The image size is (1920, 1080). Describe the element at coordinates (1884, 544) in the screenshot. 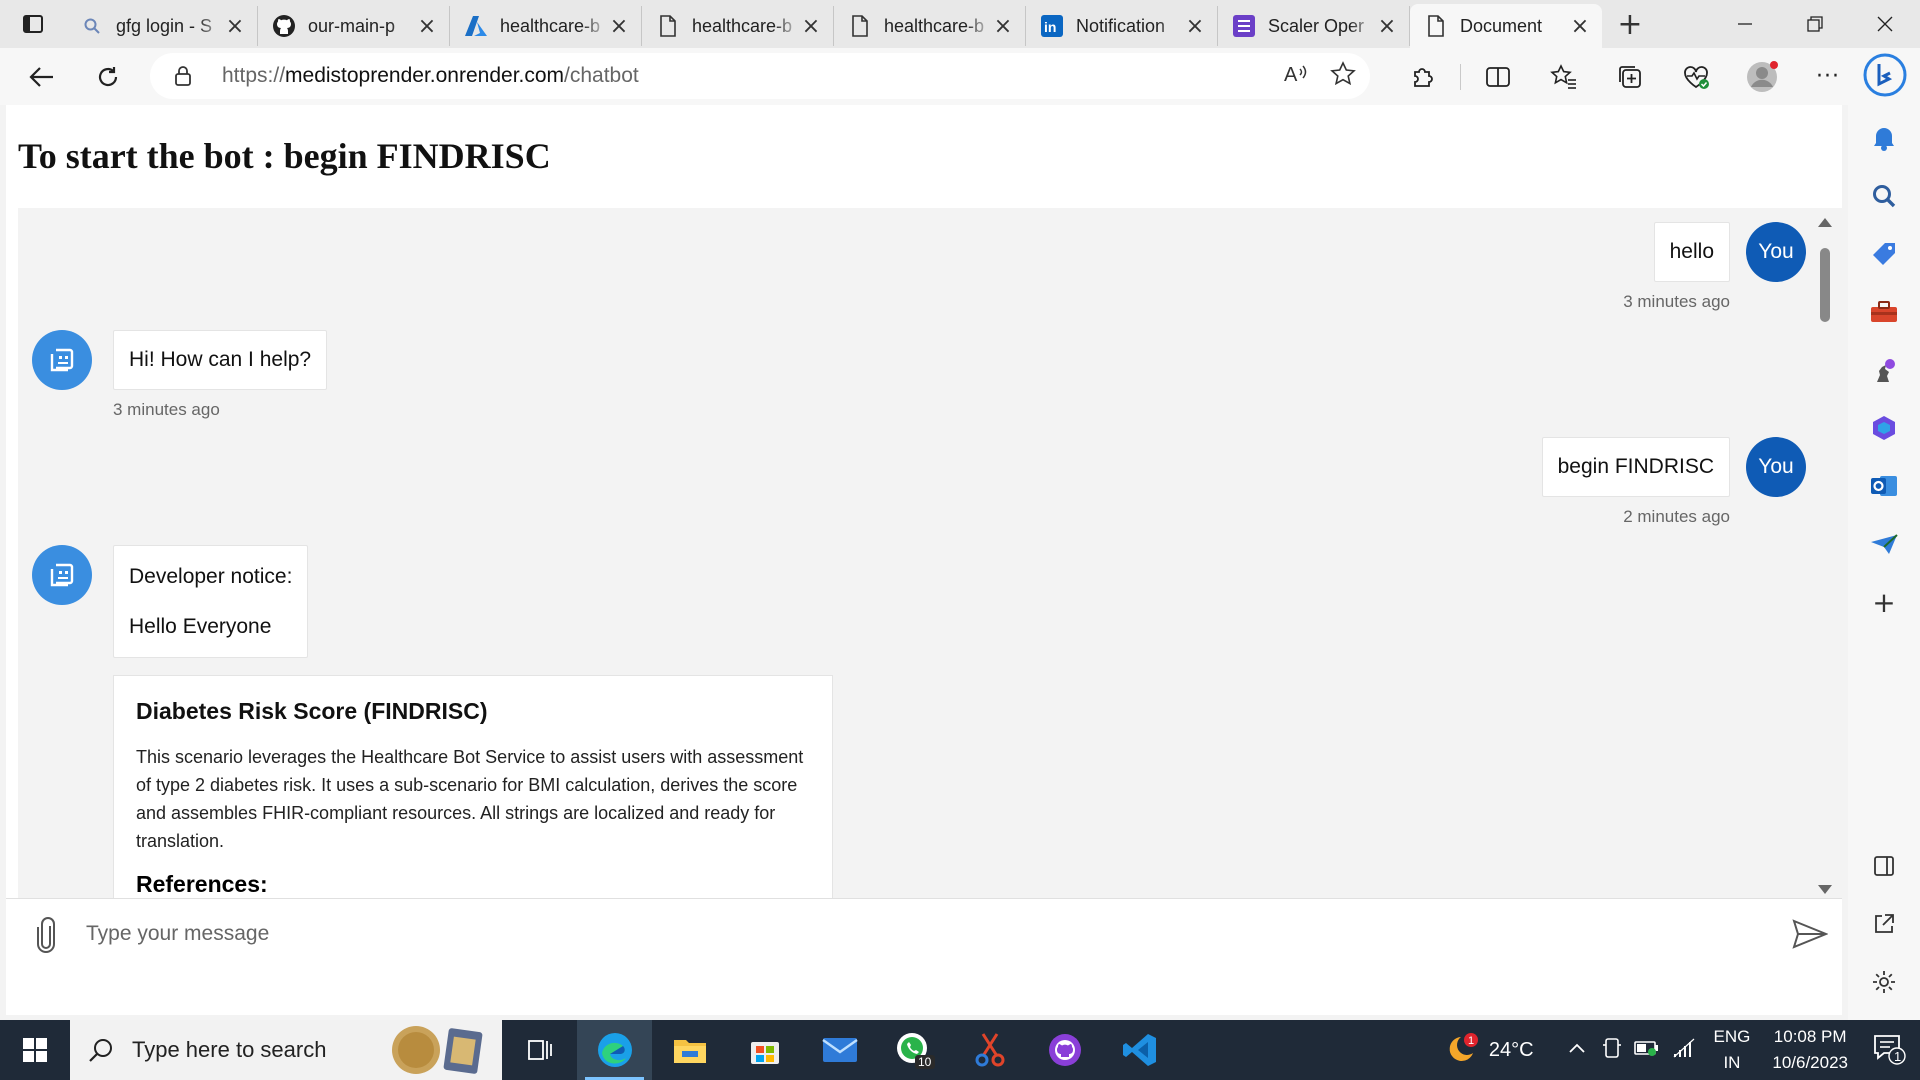

I see `sidebar-drop-button` at that location.